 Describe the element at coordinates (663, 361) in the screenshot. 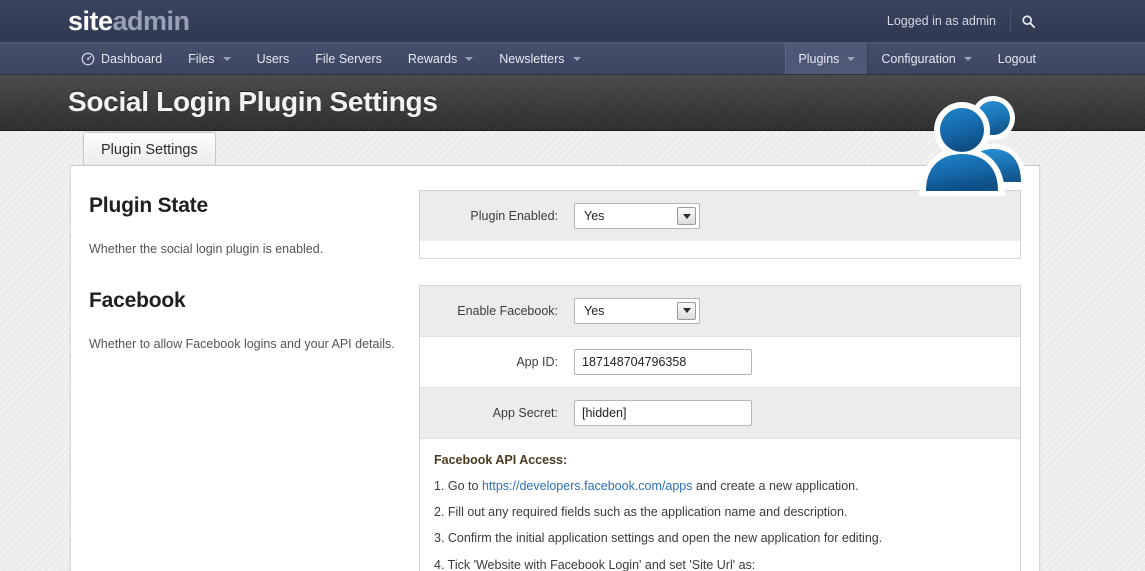

I see `app-id-input` at that location.